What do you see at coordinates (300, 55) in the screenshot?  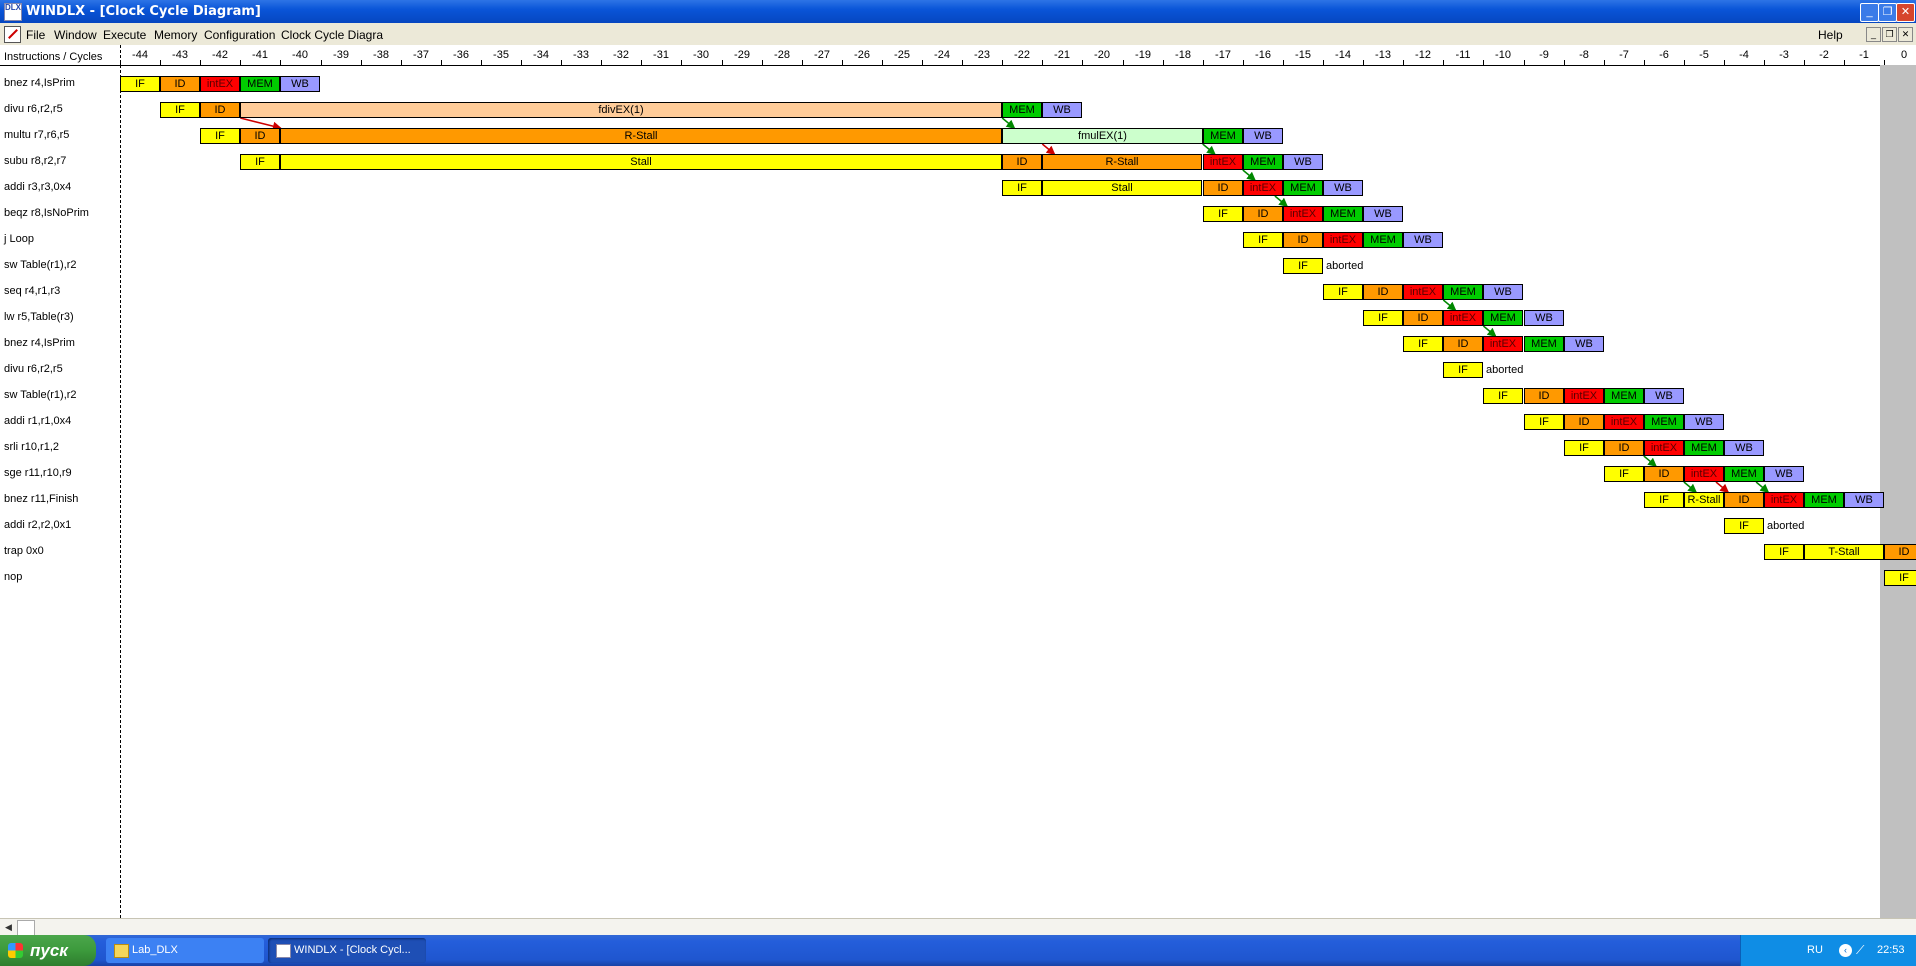 I see `cycle-label: -40` at bounding box center [300, 55].